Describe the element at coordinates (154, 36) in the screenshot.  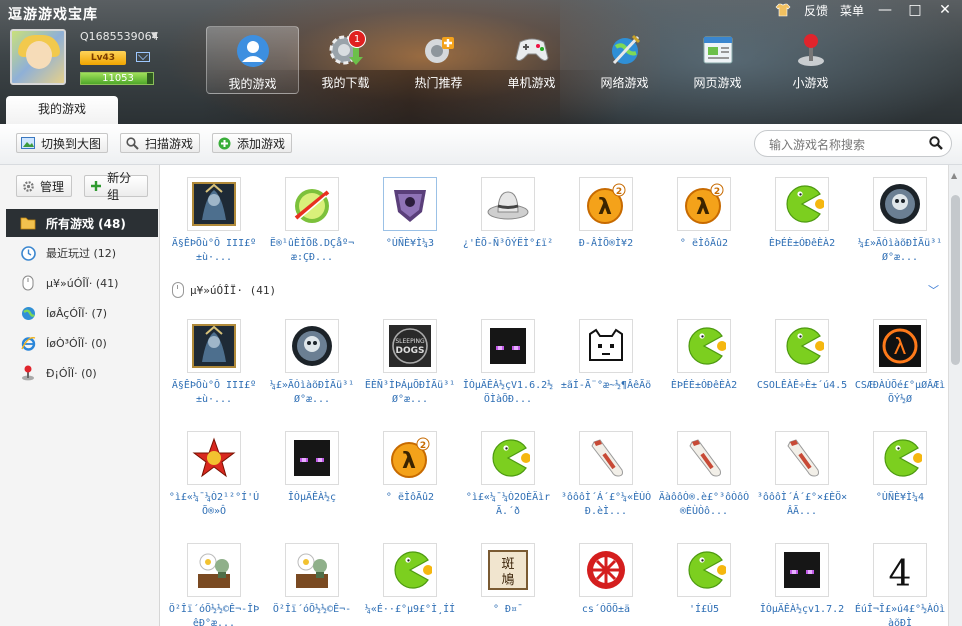
I see `chevron-down-icon: ▼` at that location.